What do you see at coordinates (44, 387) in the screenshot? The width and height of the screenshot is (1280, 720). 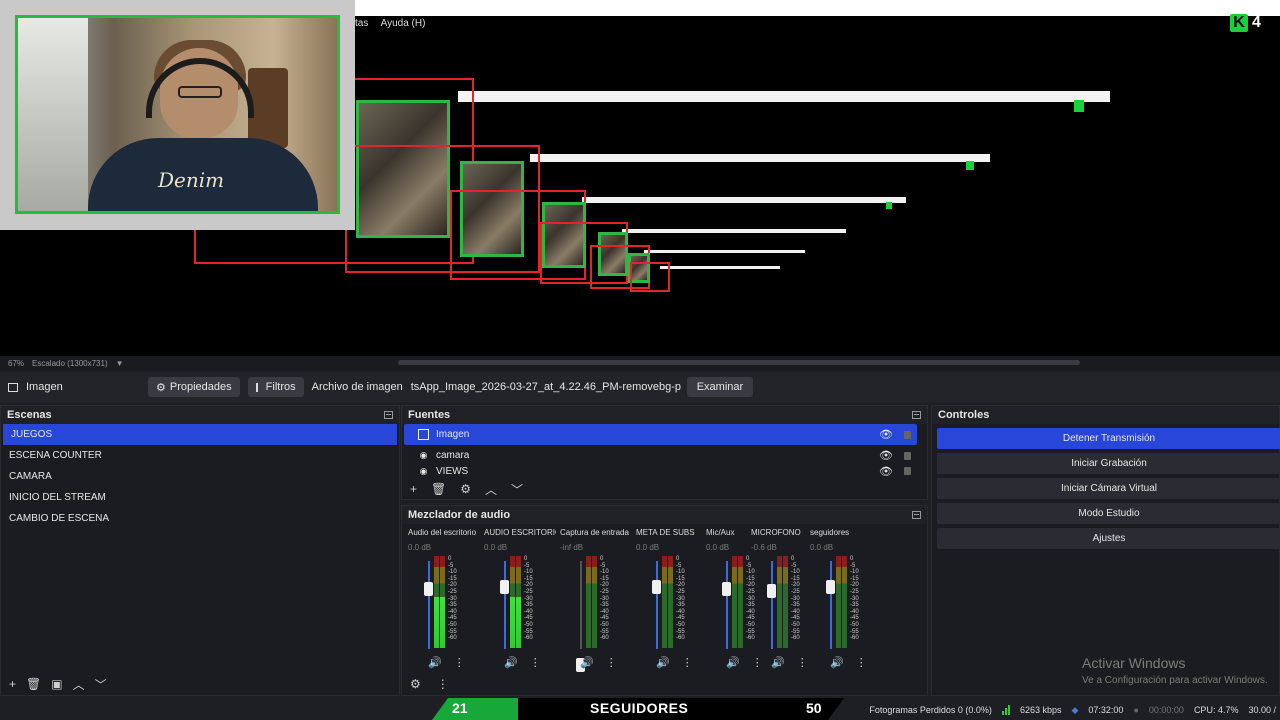 I see `selected-source-name: Imagen` at bounding box center [44, 387].